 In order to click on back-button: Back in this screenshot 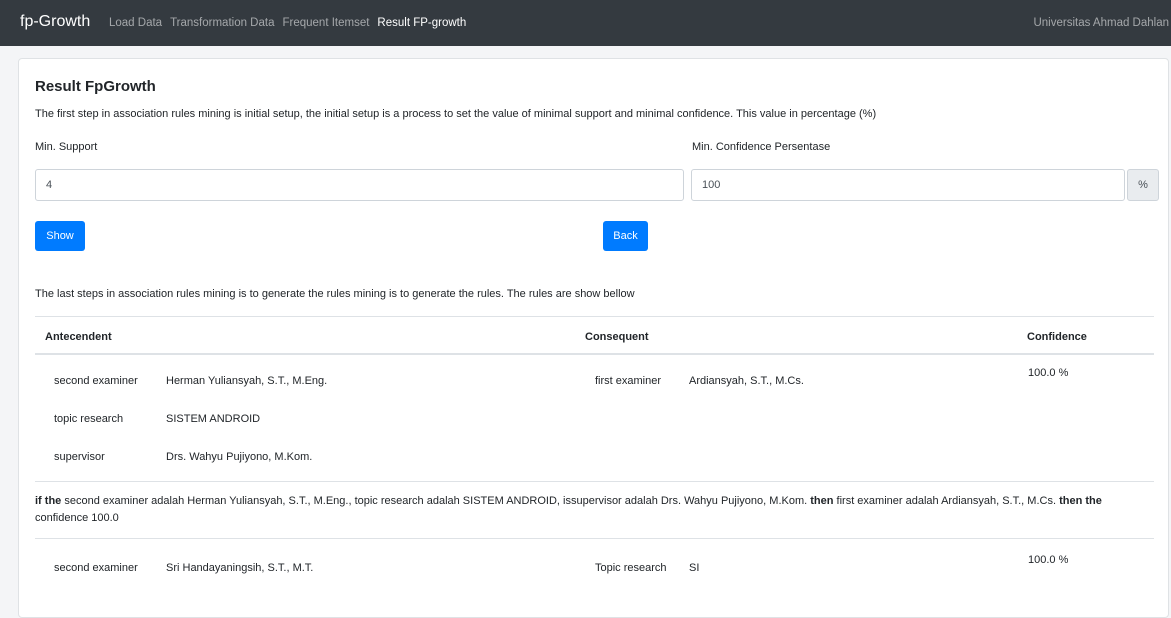, I will do `click(625, 236)`.